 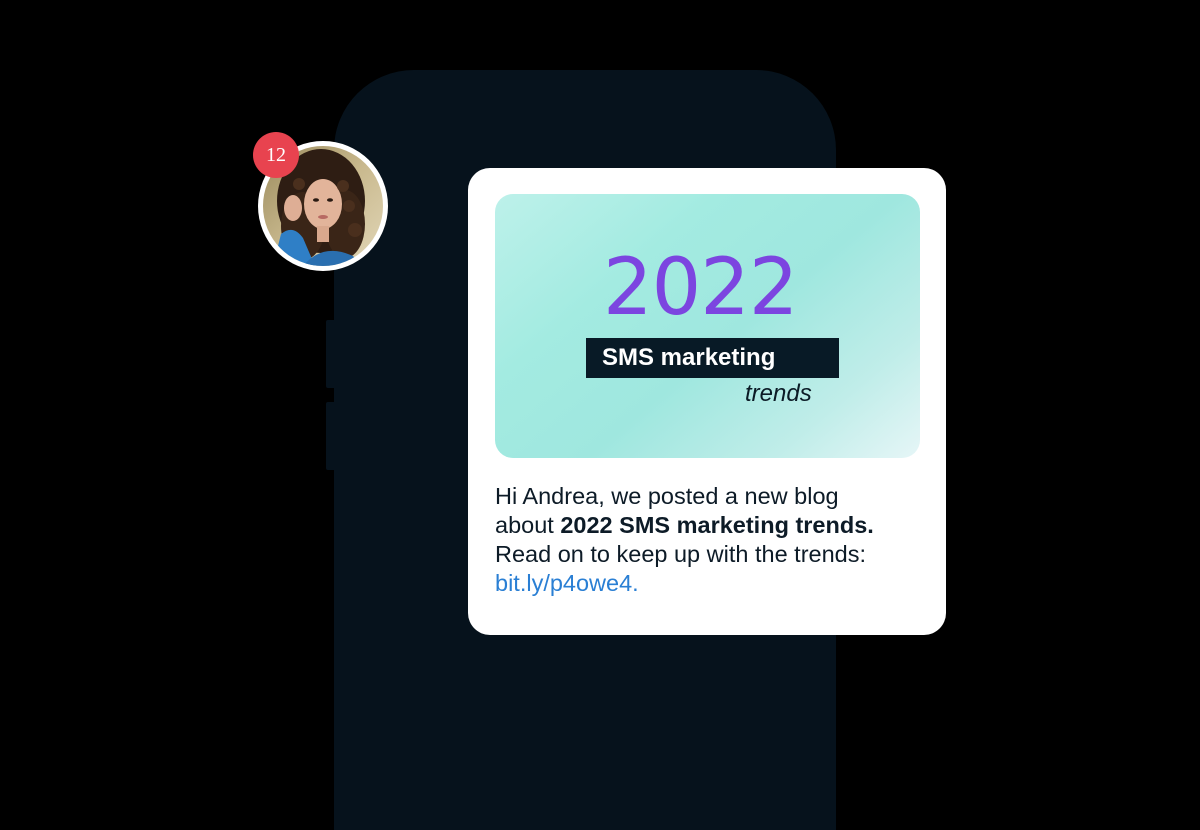 What do you see at coordinates (701, 288) in the screenshot?
I see `banner-year: 2022` at bounding box center [701, 288].